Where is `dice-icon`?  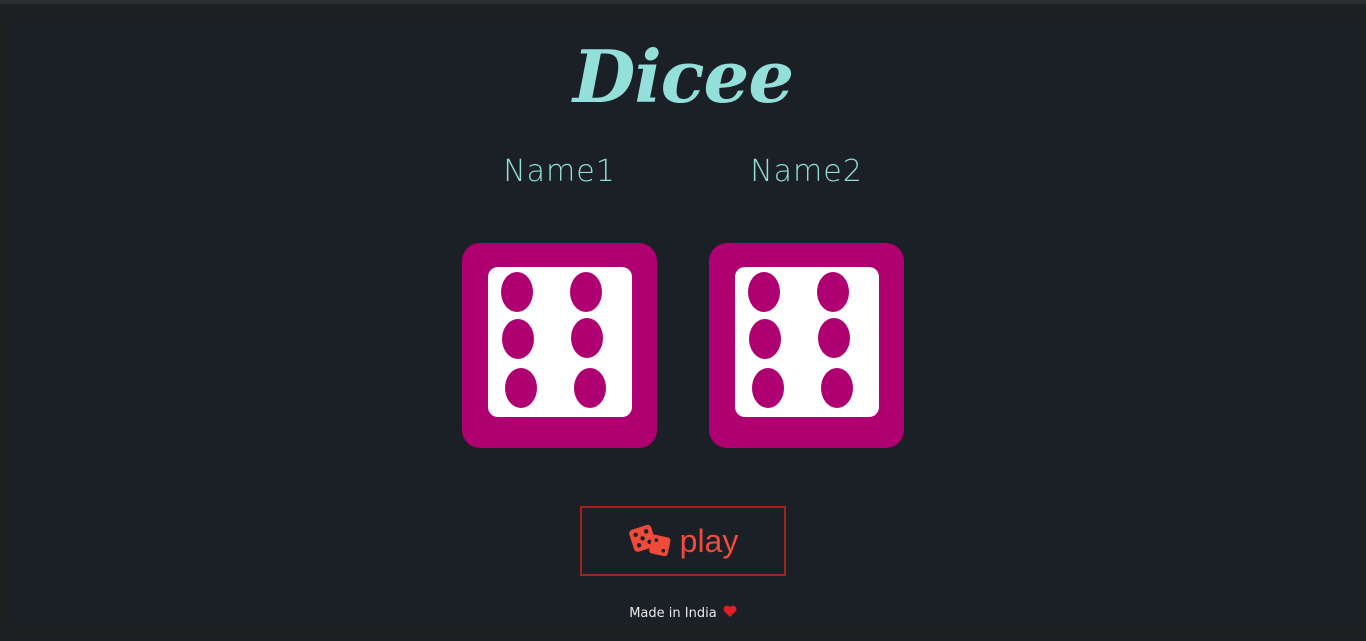 dice-icon is located at coordinates (649, 540).